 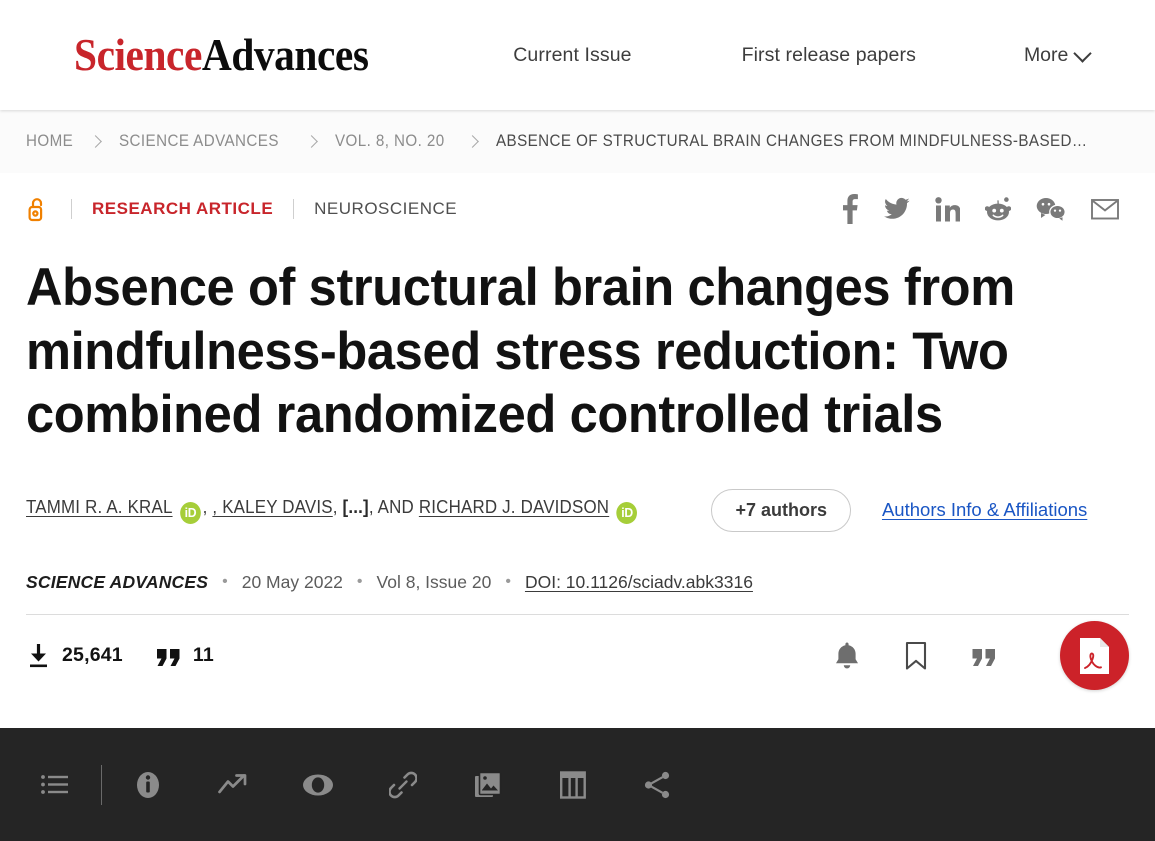 What do you see at coordinates (385, 209) in the screenshot?
I see `article-topic-label: NEUROSCIENCE` at bounding box center [385, 209].